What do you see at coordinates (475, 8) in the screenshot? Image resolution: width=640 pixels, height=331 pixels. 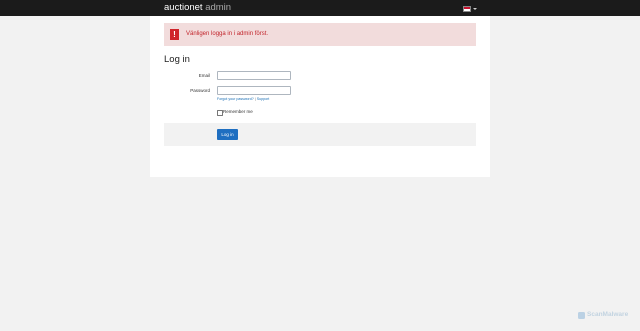 I see `chevron-down-icon` at bounding box center [475, 8].